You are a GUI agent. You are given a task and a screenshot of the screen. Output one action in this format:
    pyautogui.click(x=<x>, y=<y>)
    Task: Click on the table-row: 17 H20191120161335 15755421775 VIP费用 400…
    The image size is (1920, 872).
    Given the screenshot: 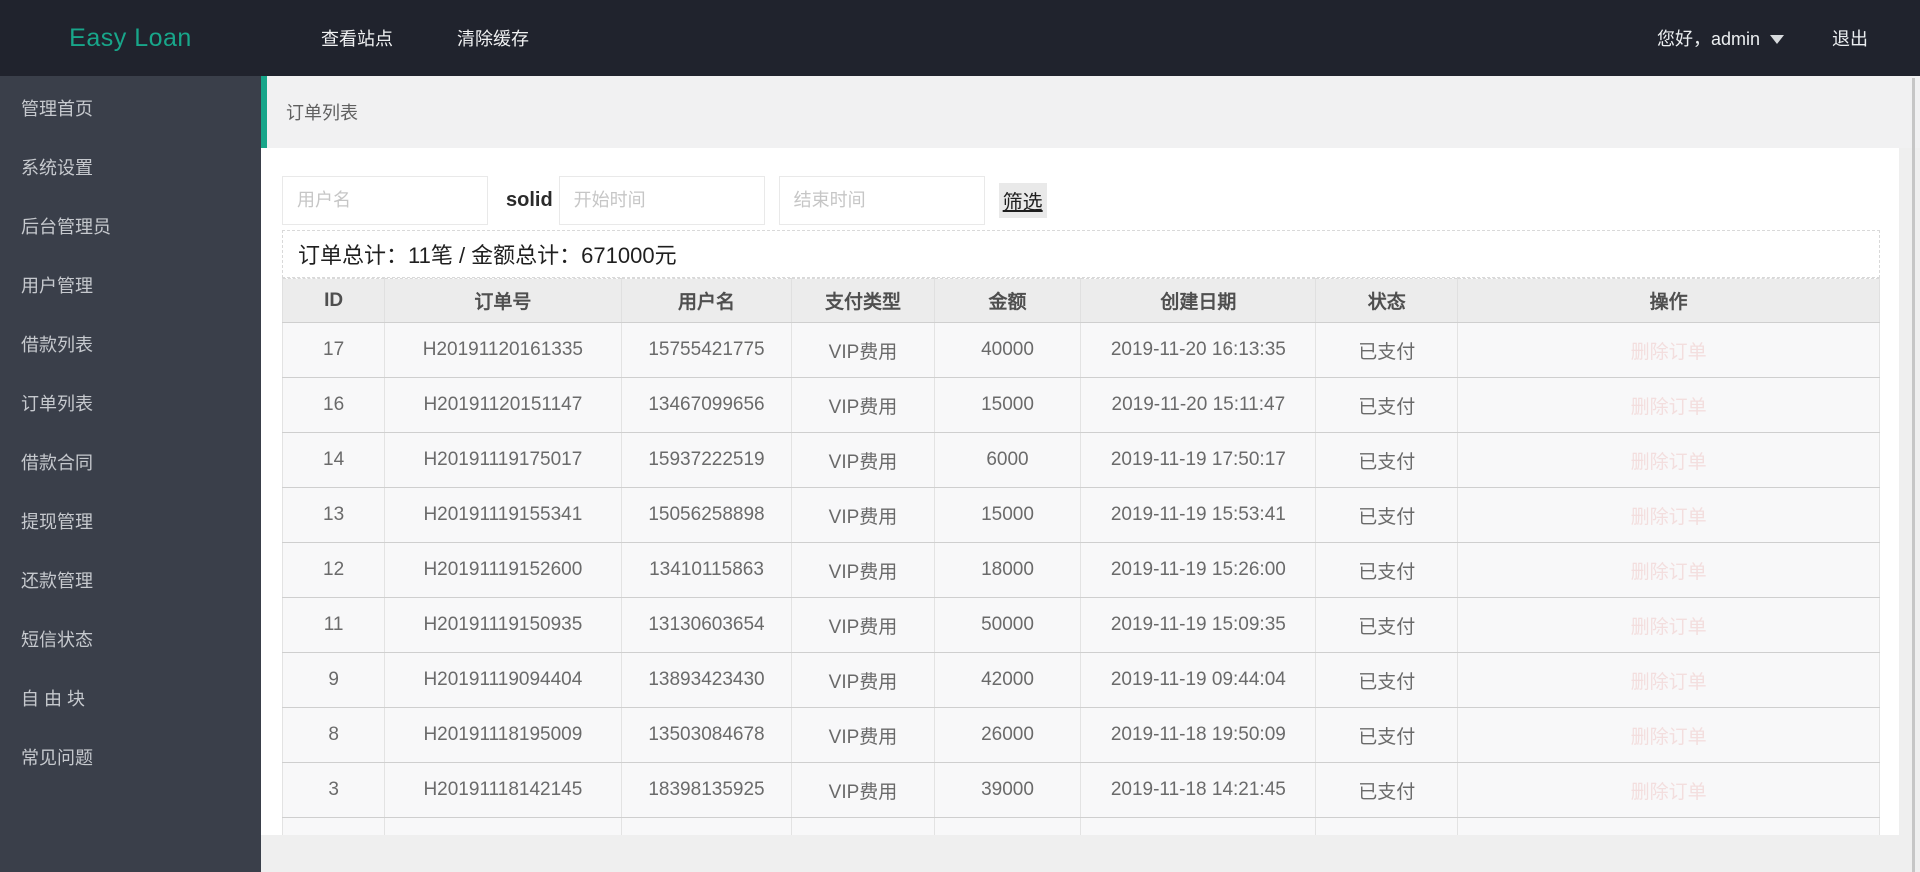 What is the action you would take?
    pyautogui.click(x=1080, y=350)
    